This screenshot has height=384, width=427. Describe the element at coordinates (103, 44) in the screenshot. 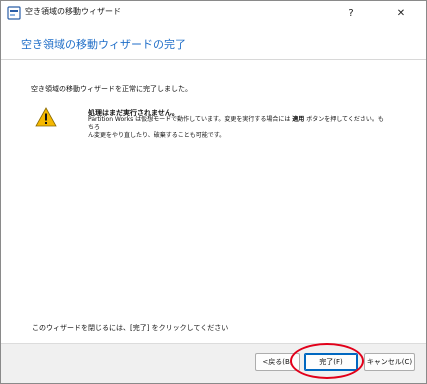

I see `page-title: 空き領域の移動ウィザードの完了` at that location.